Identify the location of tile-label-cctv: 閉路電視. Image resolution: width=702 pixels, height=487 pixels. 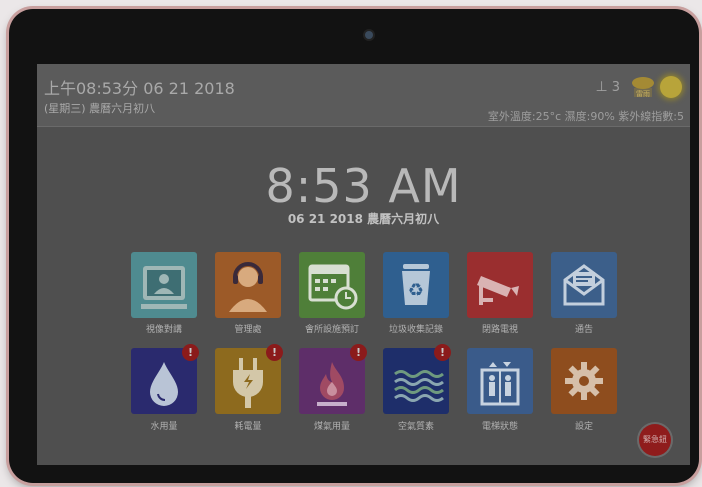
(499, 330).